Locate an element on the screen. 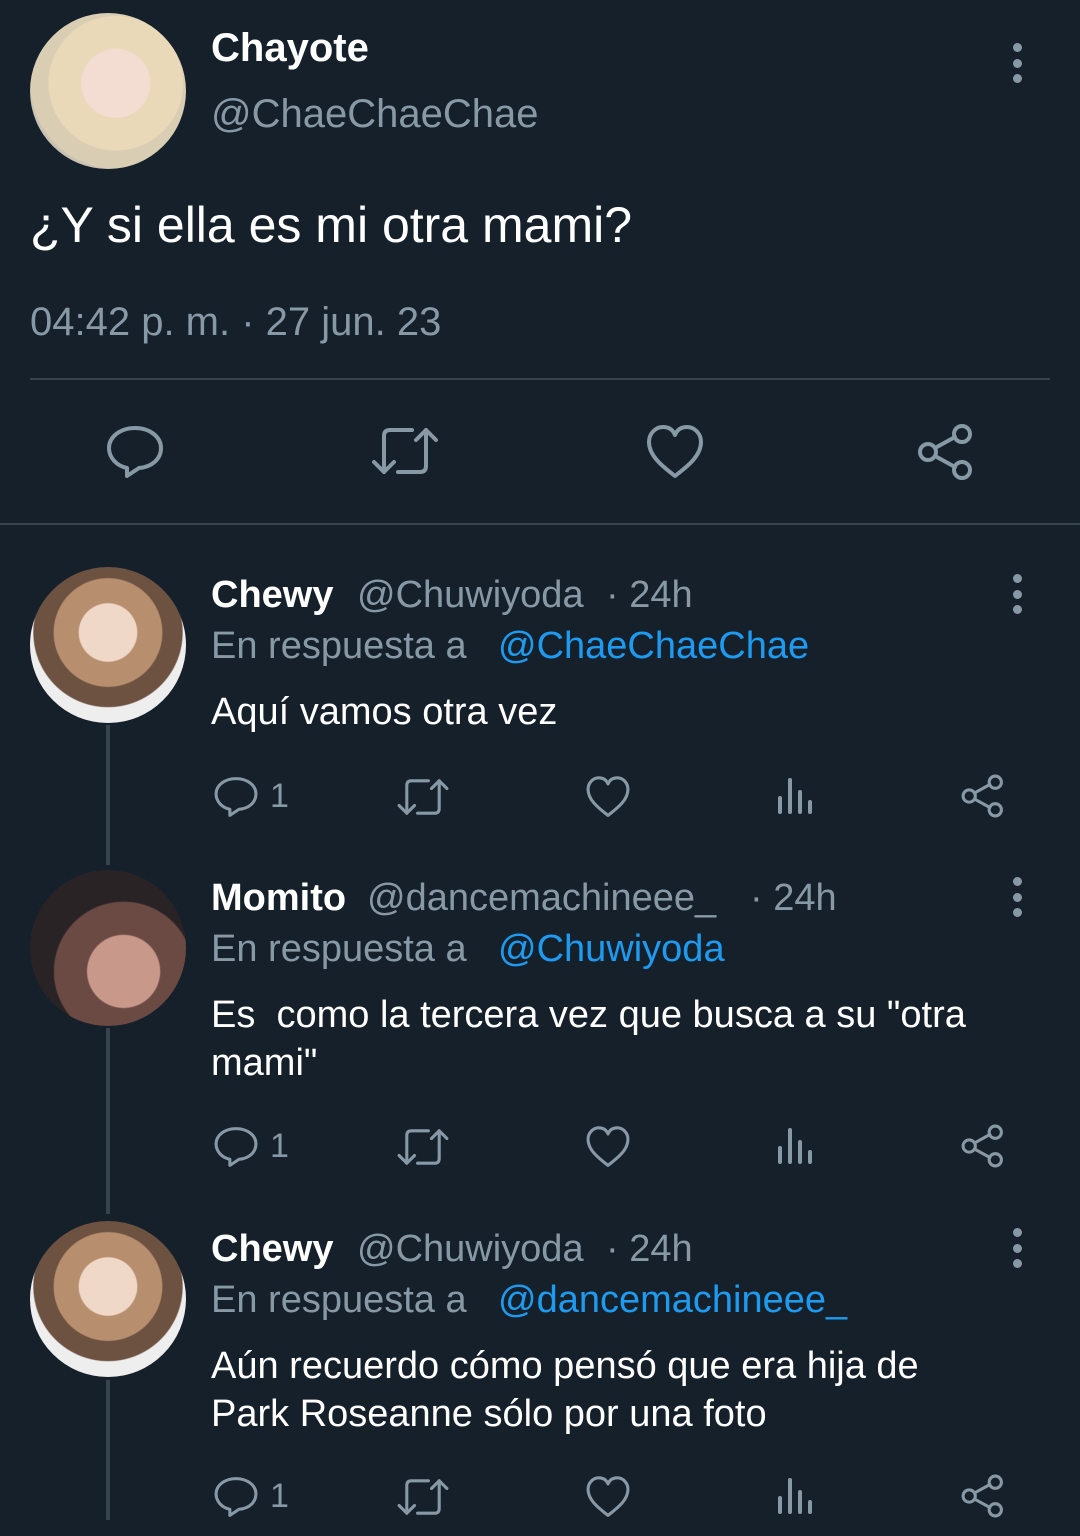 The width and height of the screenshot is (1080, 1536). tweet-text: ¿Y si ella es mi otra mami? is located at coordinates (331, 225).